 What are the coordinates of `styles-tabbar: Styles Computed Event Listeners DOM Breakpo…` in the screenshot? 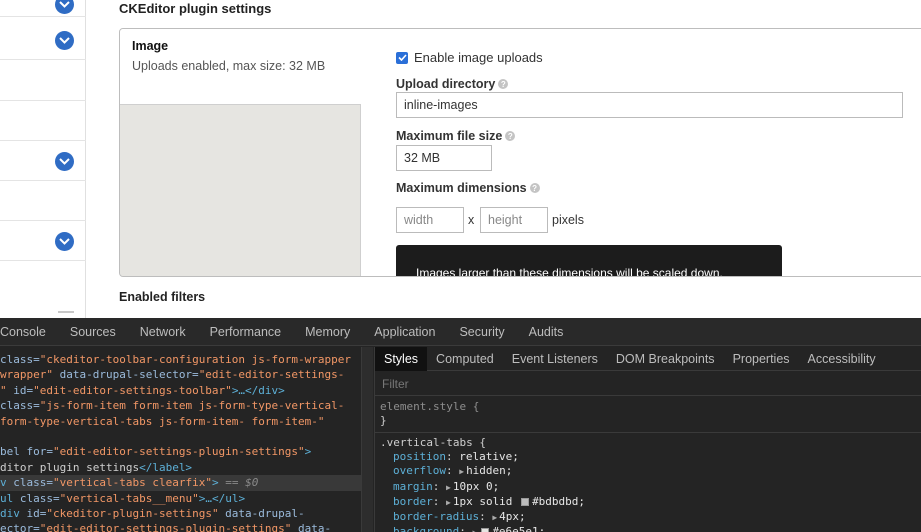 It's located at (648, 358).